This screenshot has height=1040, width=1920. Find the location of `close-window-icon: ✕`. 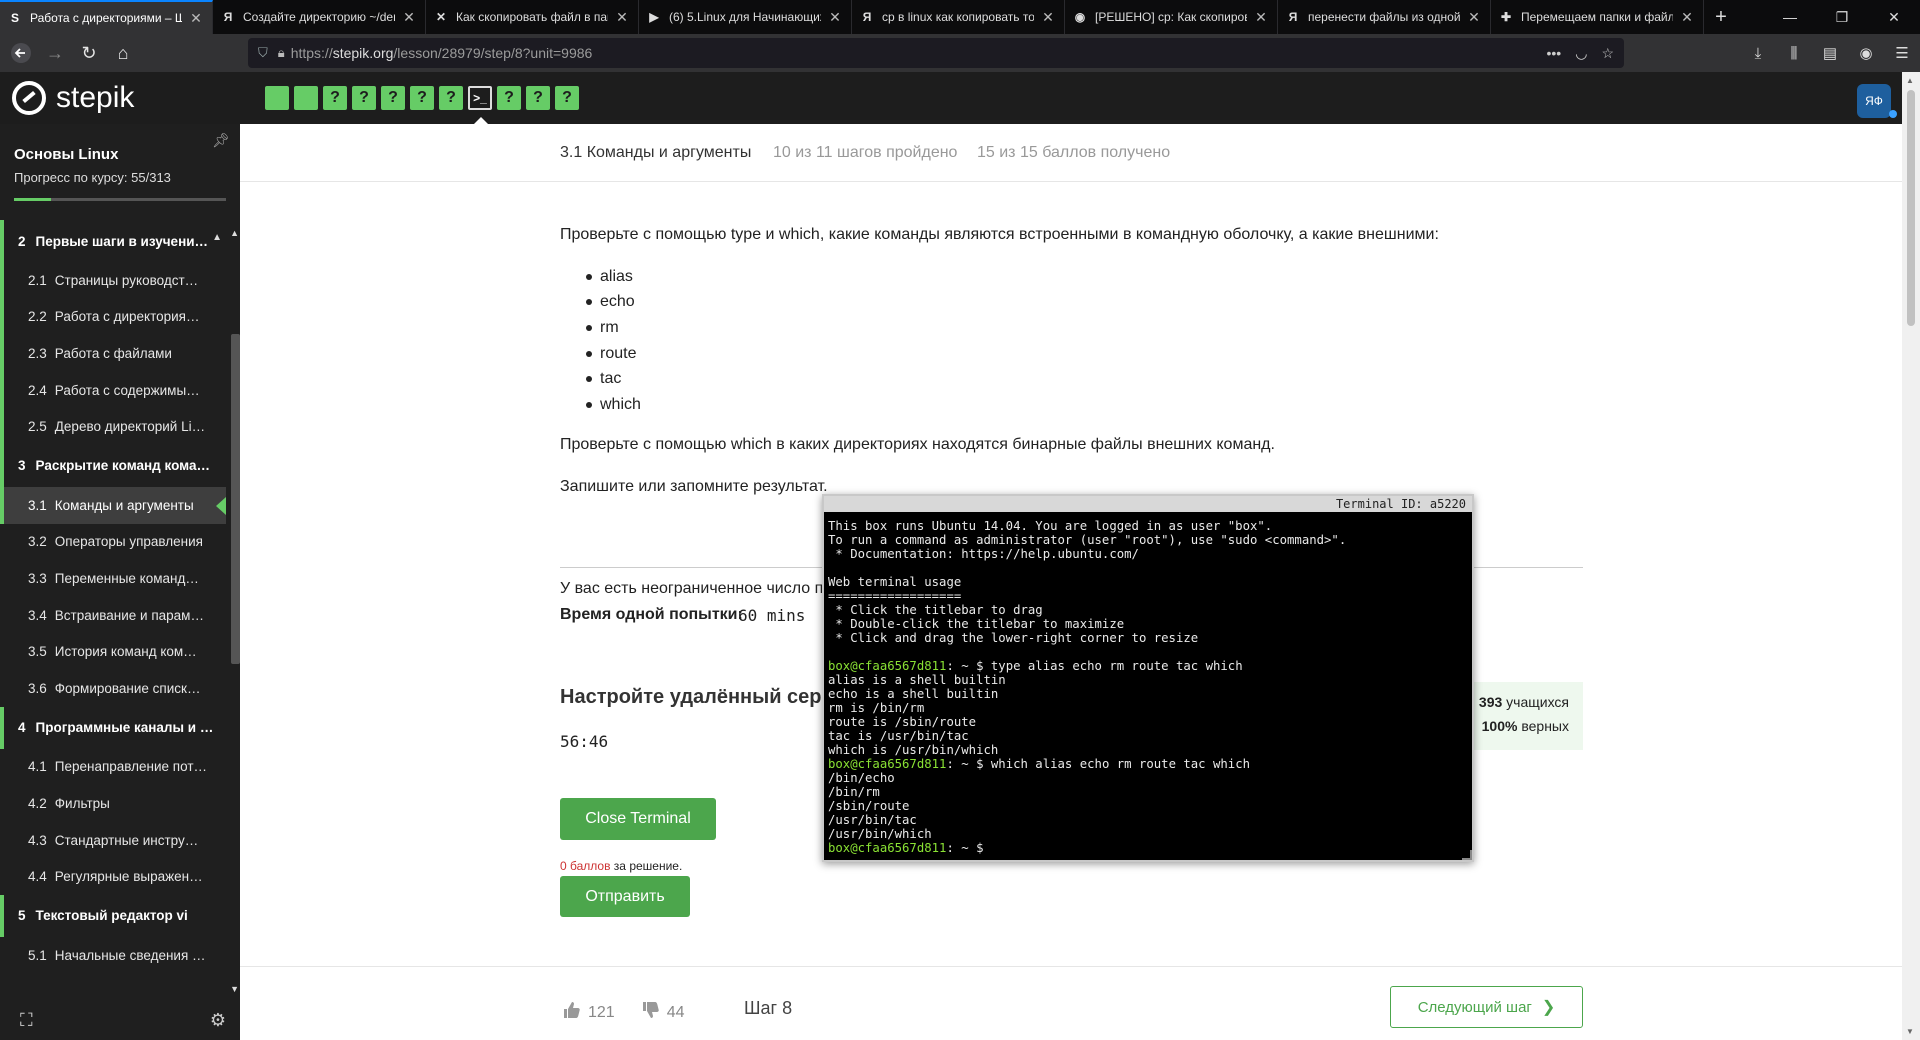

close-window-icon: ✕ is located at coordinates (1894, 17).